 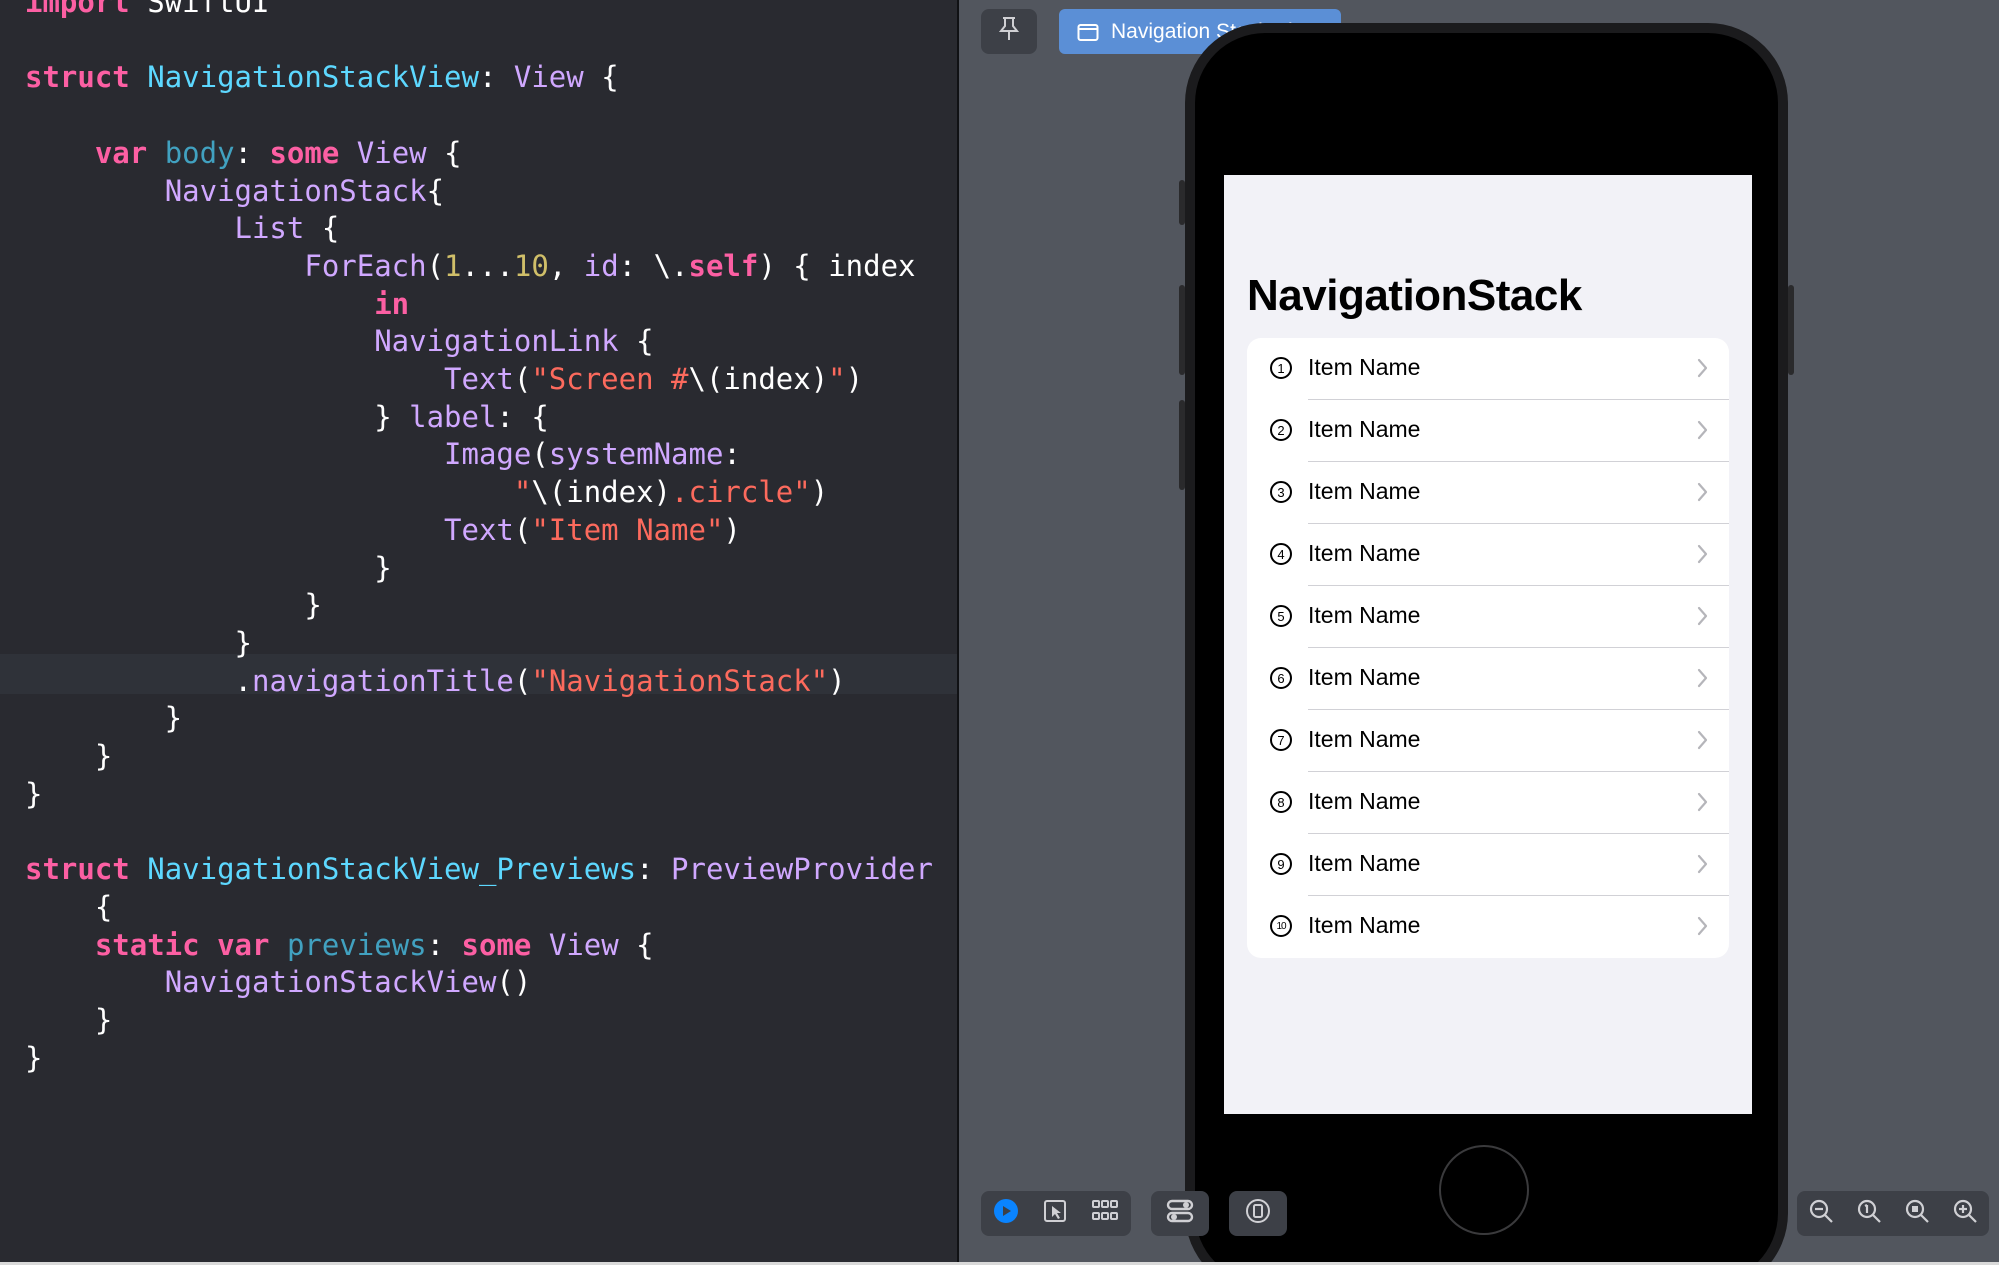 What do you see at coordinates (1488, 679) in the screenshot?
I see `list-item: 6 Item Name` at bounding box center [1488, 679].